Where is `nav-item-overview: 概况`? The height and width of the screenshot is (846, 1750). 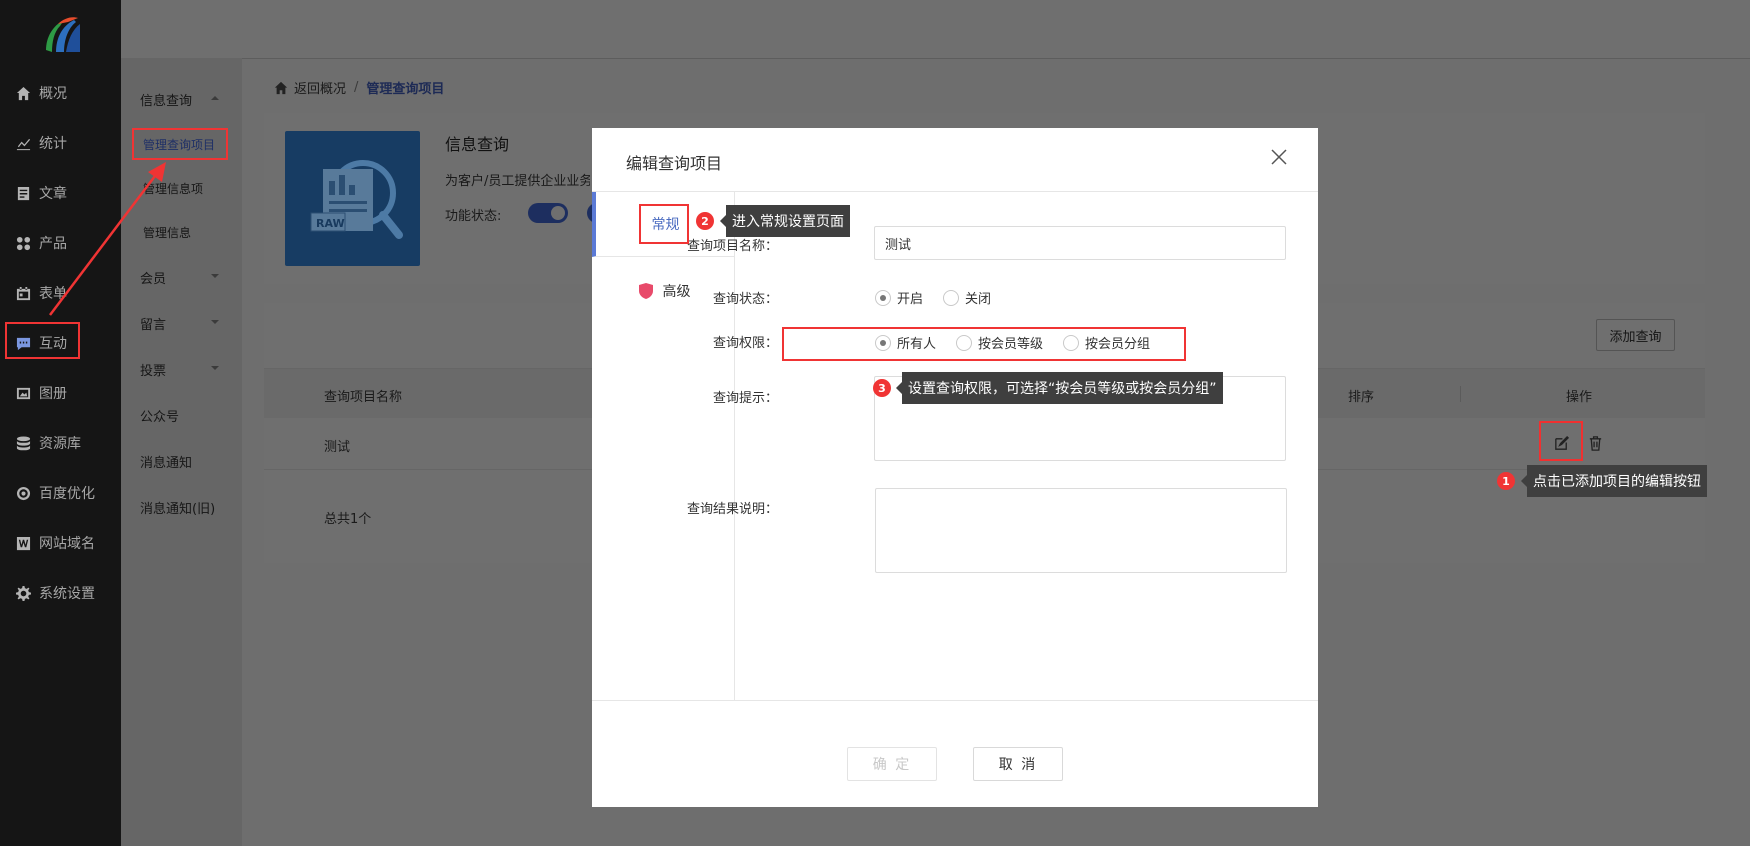 nav-item-overview: 概况 is located at coordinates (60, 93).